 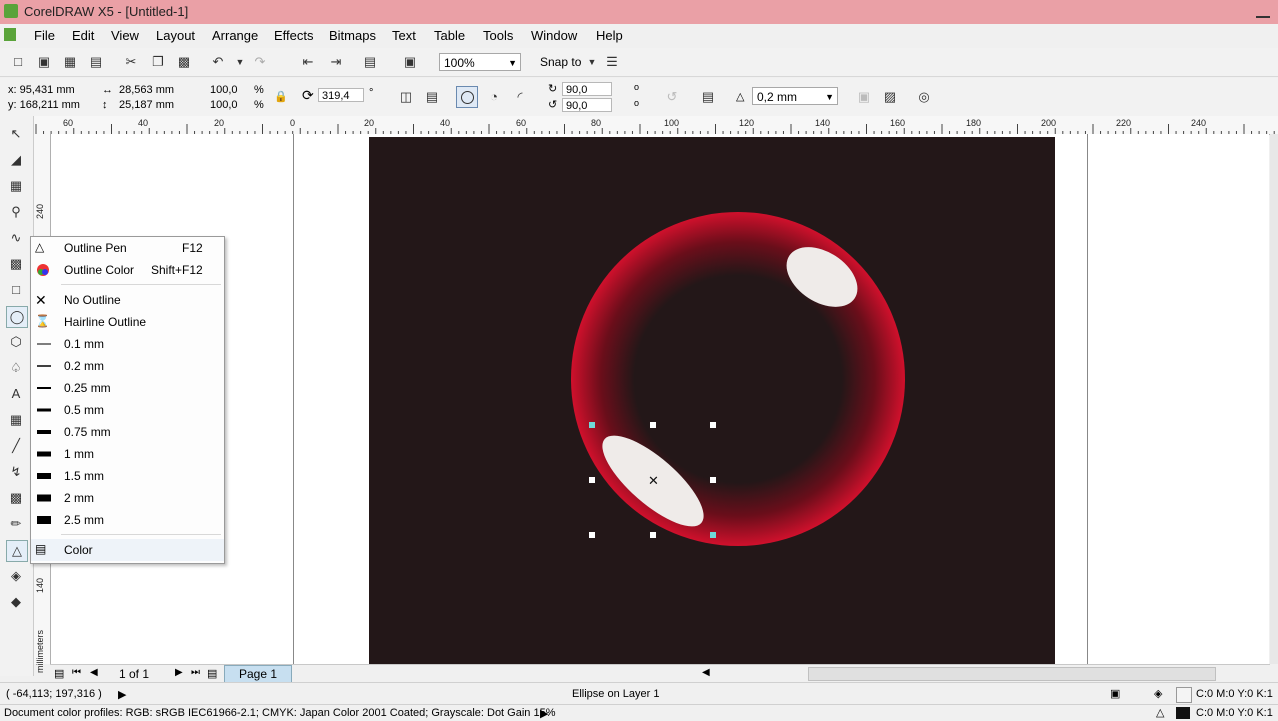 What do you see at coordinates (224, 90) in the screenshot?
I see `scale-x: 100,0` at bounding box center [224, 90].